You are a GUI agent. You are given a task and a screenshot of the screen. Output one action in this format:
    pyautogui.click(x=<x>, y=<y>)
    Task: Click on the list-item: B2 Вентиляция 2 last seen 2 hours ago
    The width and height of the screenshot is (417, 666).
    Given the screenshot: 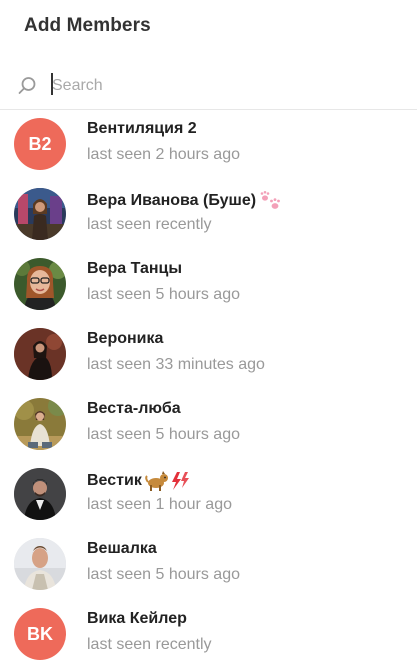 What is the action you would take?
    pyautogui.click(x=208, y=146)
    